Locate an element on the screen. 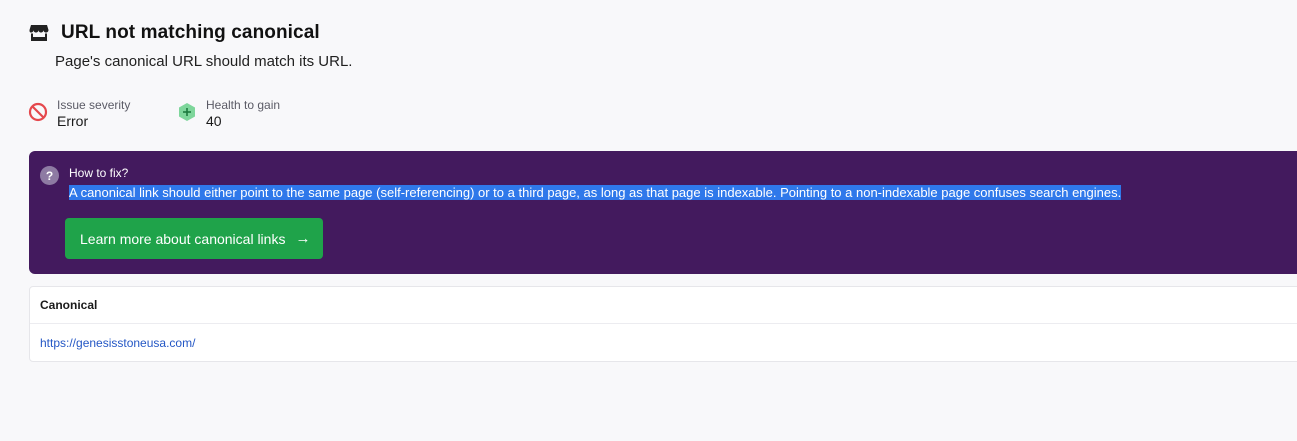 The height and width of the screenshot is (441, 1297). issue-severity: Issue severity Error is located at coordinates (79, 113).